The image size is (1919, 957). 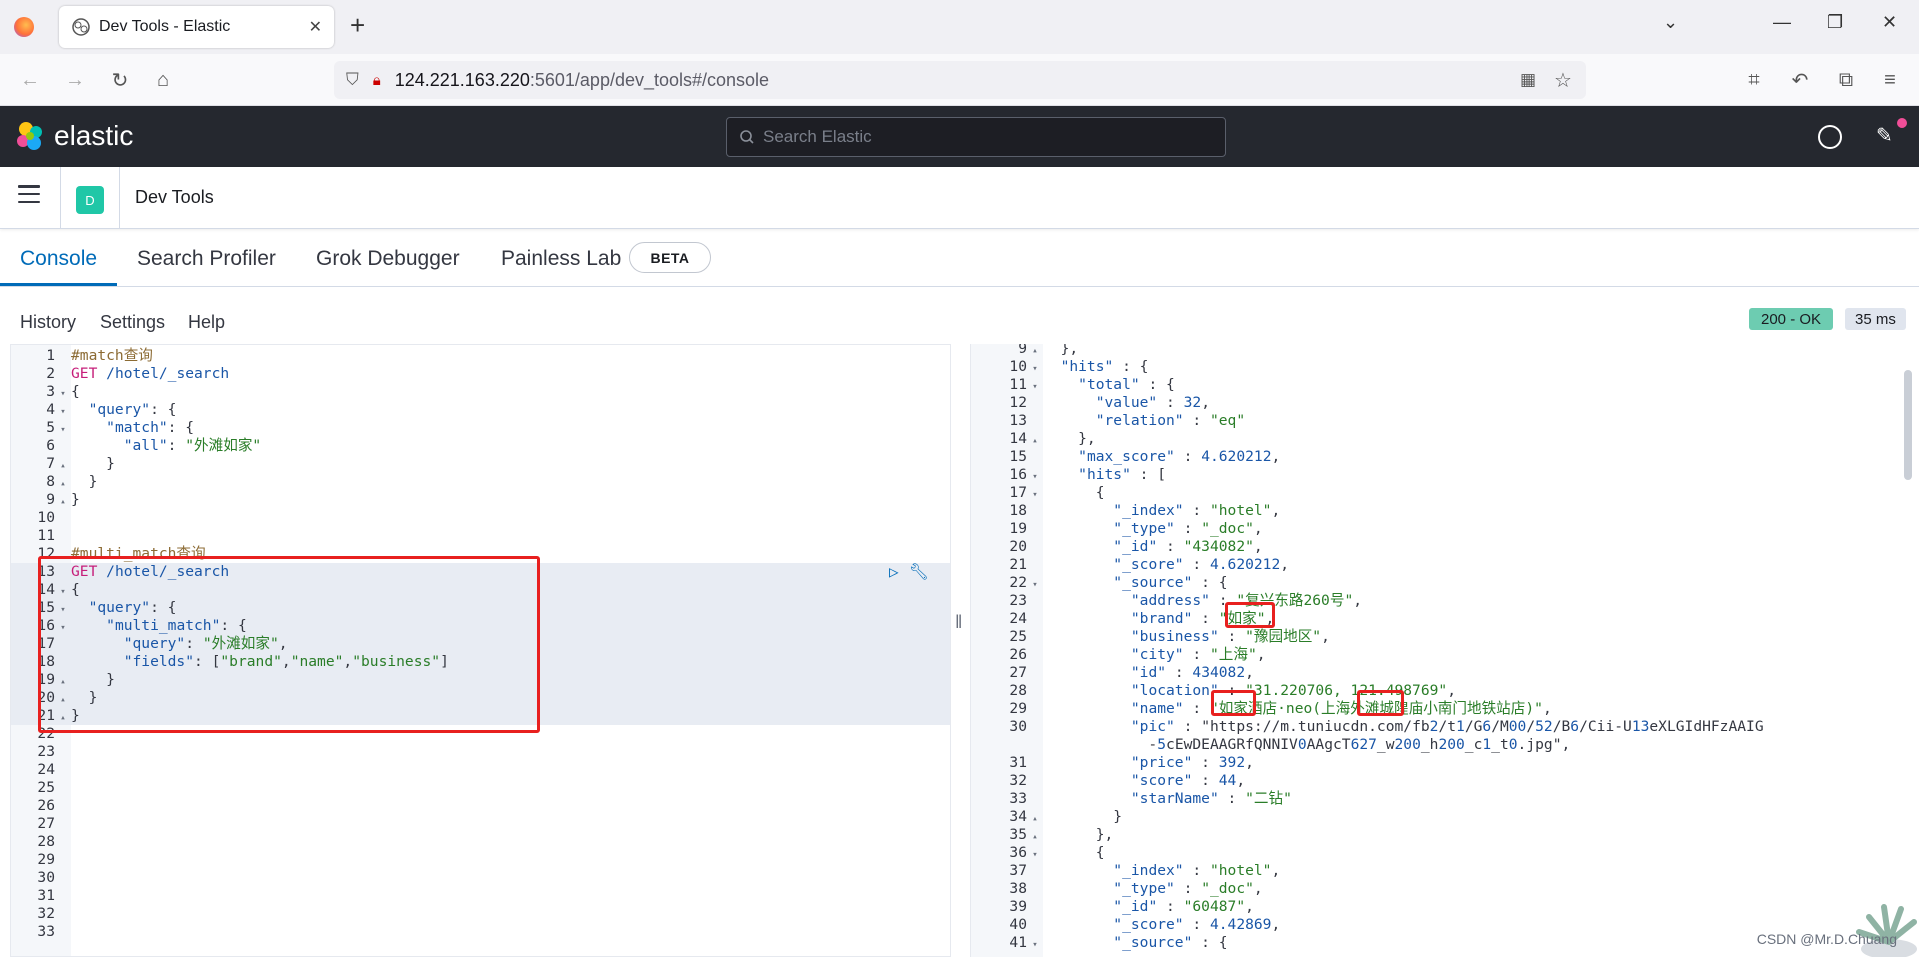 What do you see at coordinates (959, 27) in the screenshot?
I see `browser-tab-bar: Dev Tools - Elastic ✕ + ⌄ — ❐ ✕` at bounding box center [959, 27].